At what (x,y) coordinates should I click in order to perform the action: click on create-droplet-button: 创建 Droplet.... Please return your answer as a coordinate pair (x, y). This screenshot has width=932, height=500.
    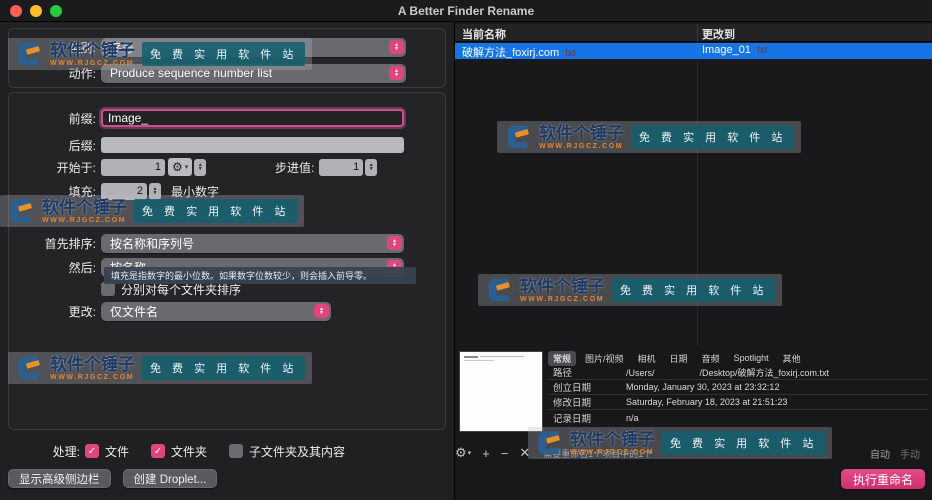
    Looking at the image, I should click on (170, 478).